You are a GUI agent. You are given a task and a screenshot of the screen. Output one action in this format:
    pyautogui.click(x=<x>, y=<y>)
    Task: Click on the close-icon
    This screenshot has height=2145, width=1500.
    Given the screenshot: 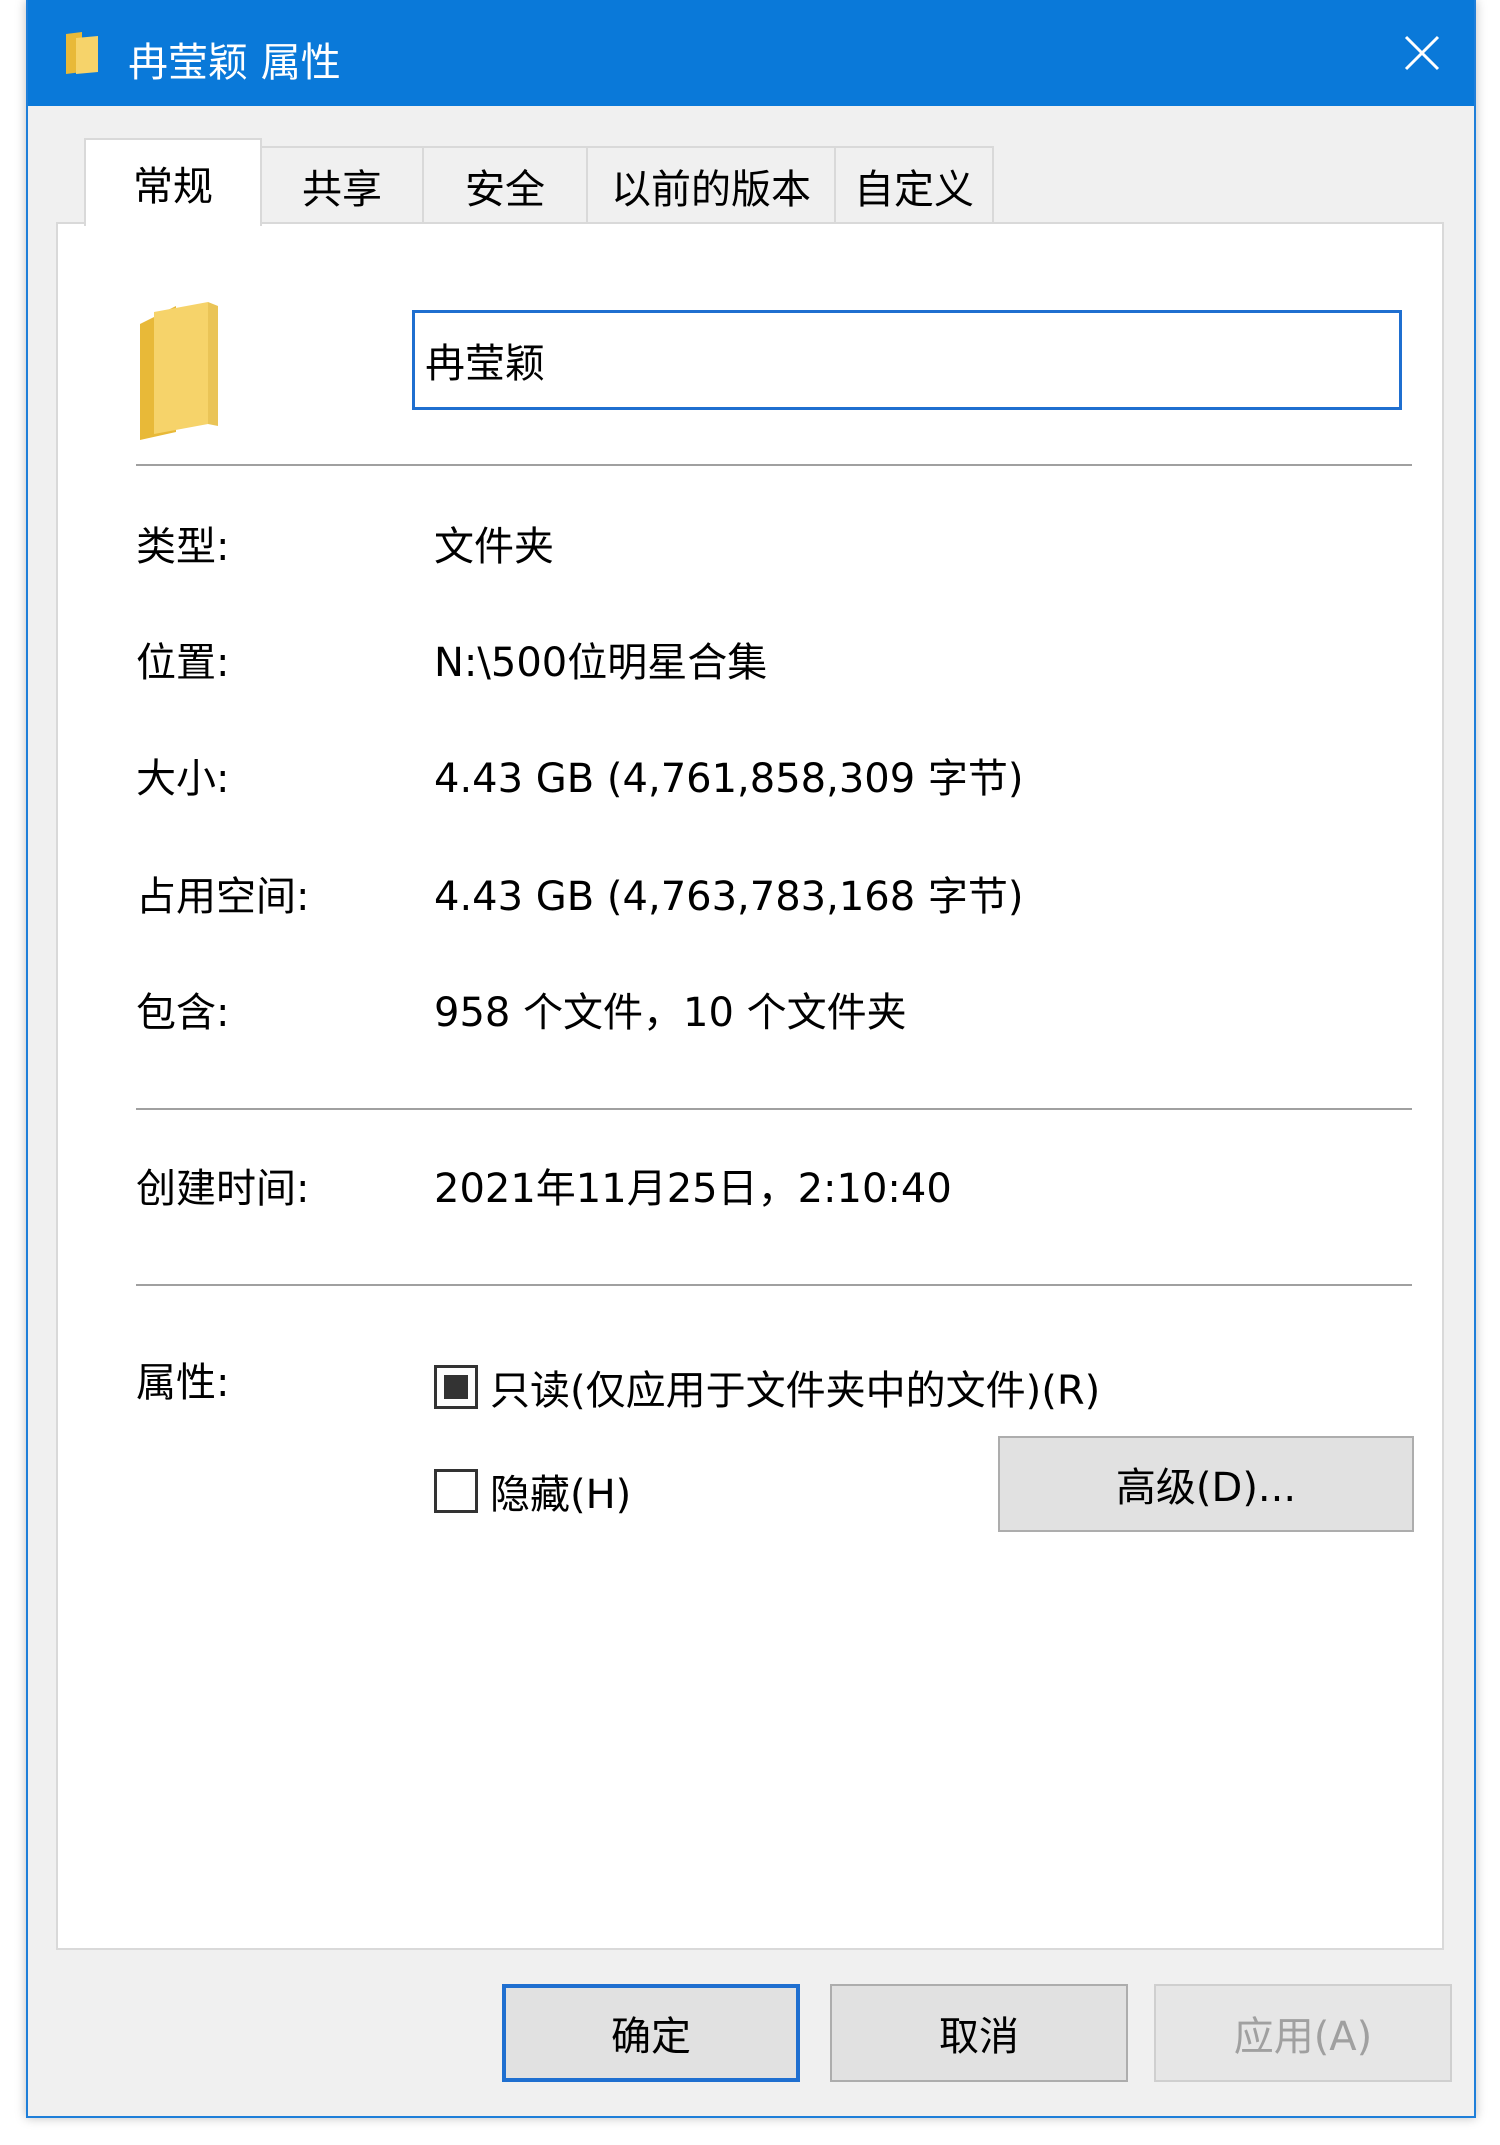 What is the action you would take?
    pyautogui.click(x=1422, y=53)
    